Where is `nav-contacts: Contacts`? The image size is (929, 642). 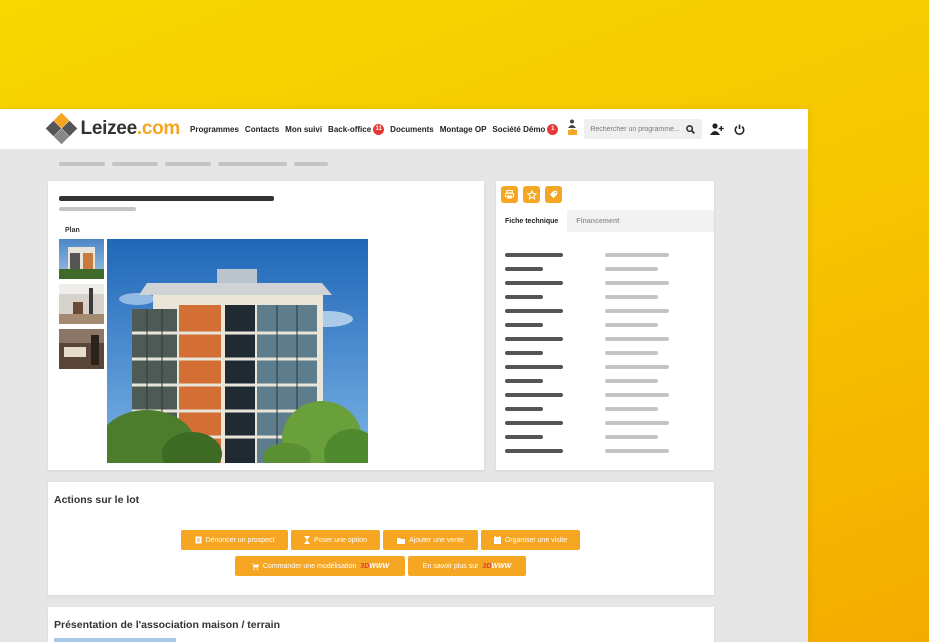
nav-contacts: Contacts is located at coordinates (262, 129).